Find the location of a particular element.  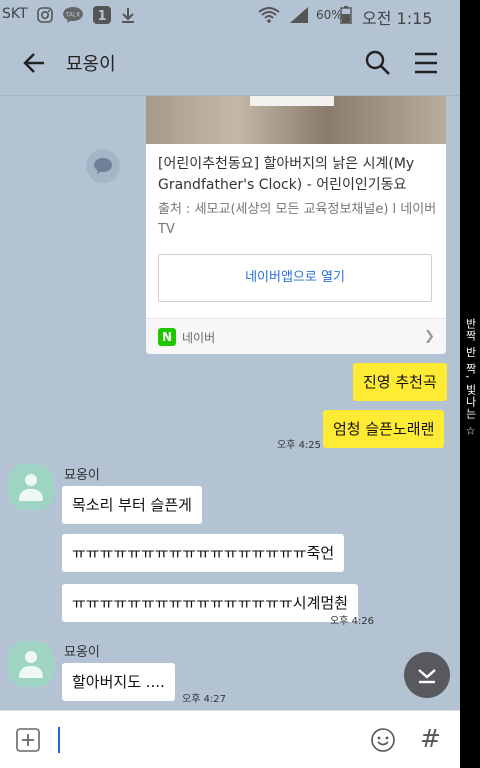

svg-text: TALK is located at coordinates (73, 15).